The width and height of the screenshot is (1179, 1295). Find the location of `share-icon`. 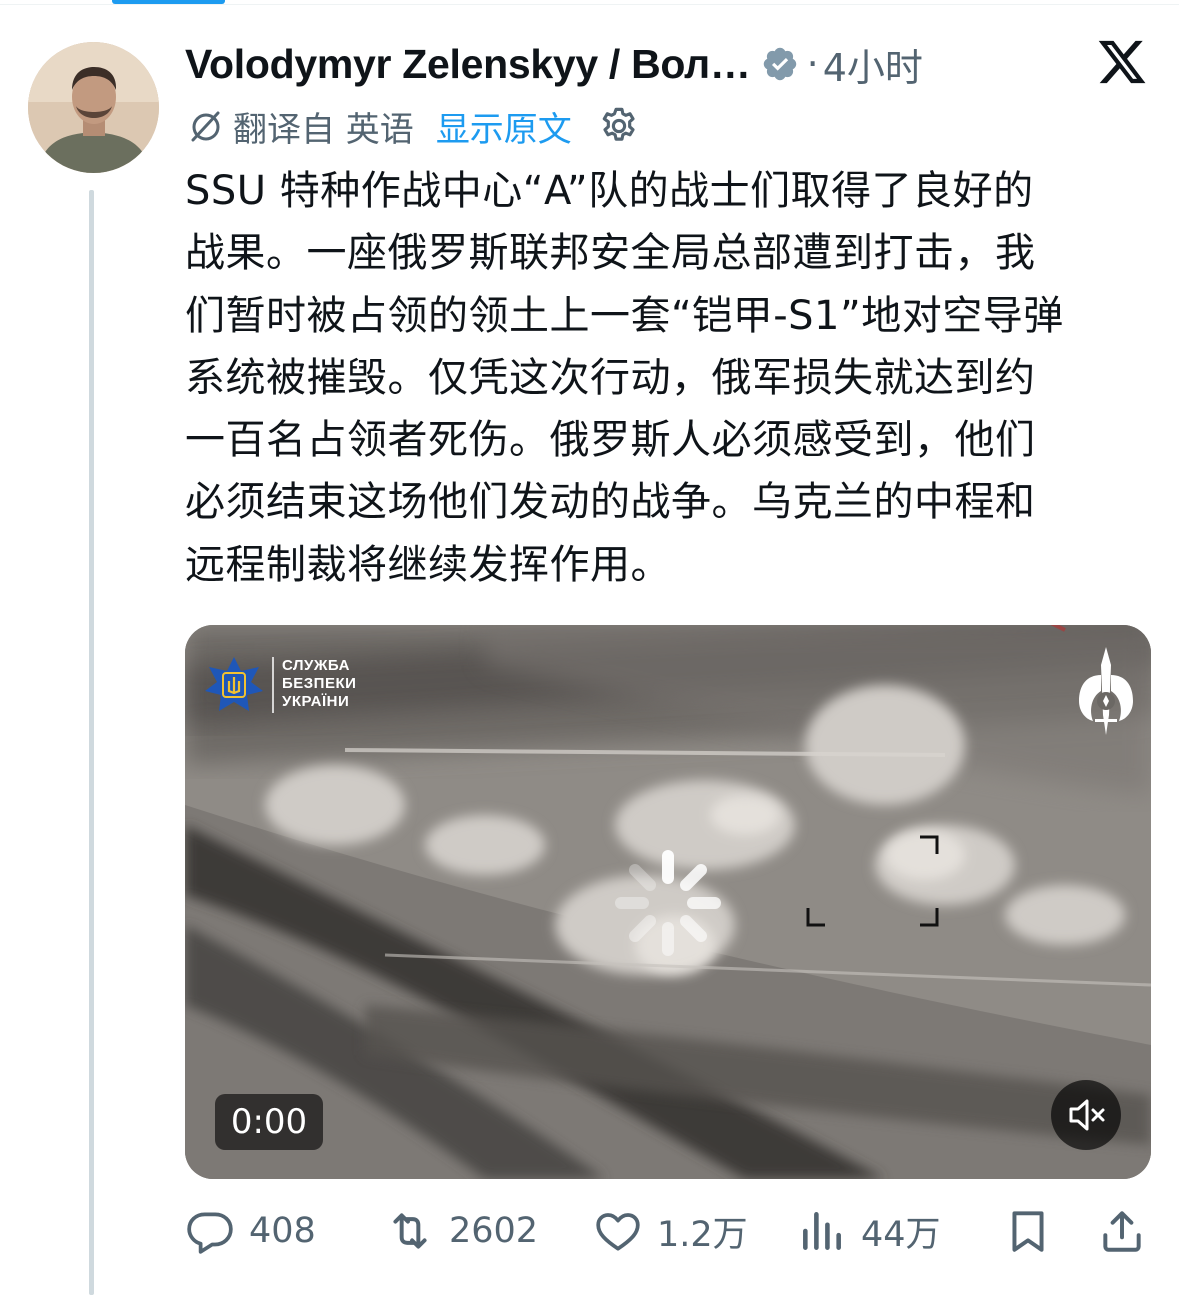

share-icon is located at coordinates (1122, 1231).